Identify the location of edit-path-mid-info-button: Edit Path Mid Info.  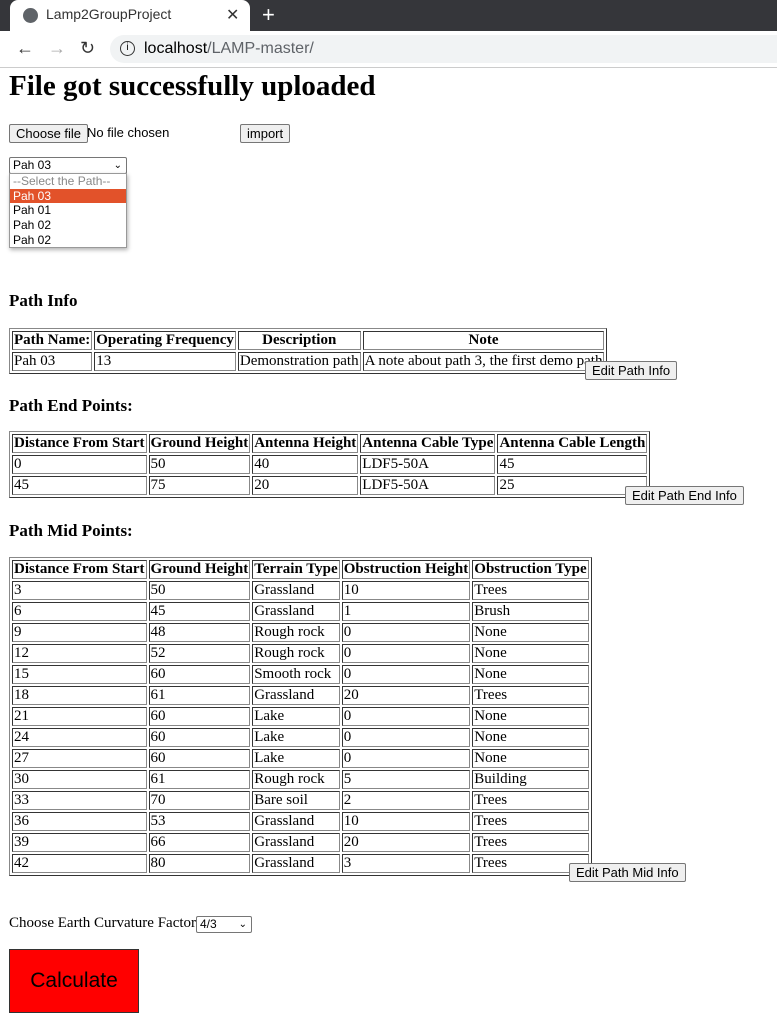
(627, 872).